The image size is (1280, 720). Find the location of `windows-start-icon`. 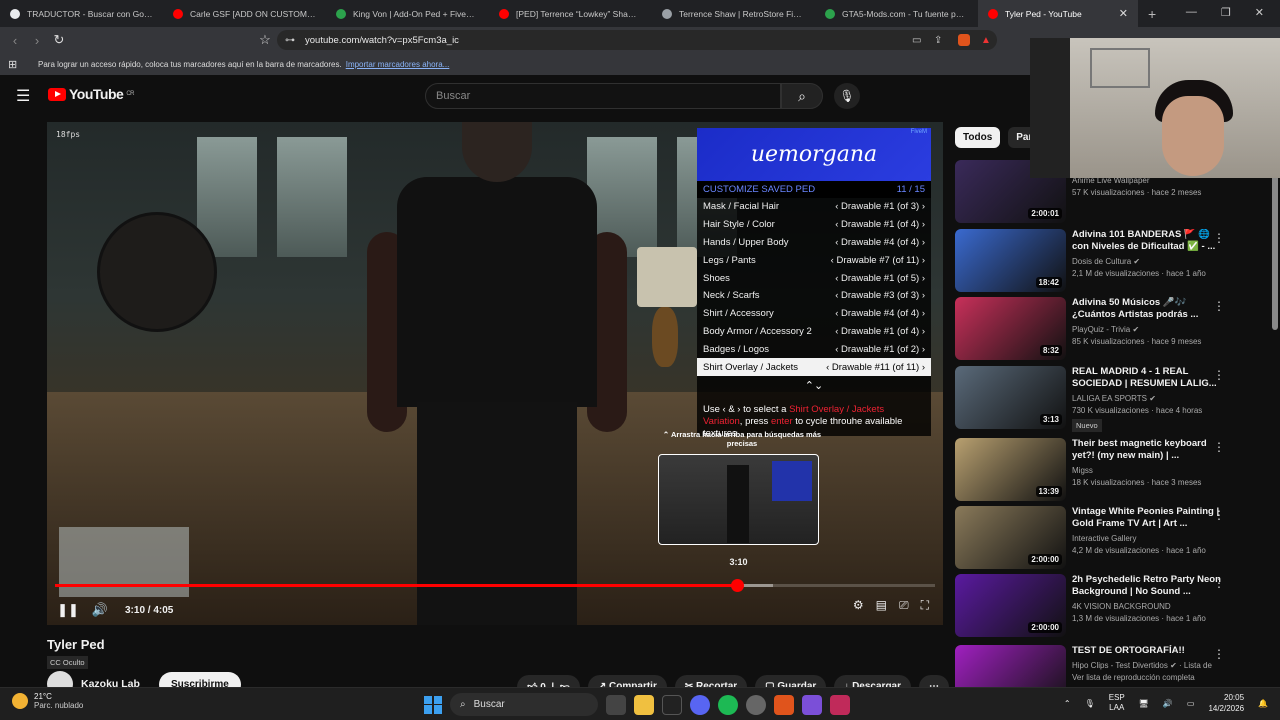

windows-start-icon is located at coordinates (433, 704).